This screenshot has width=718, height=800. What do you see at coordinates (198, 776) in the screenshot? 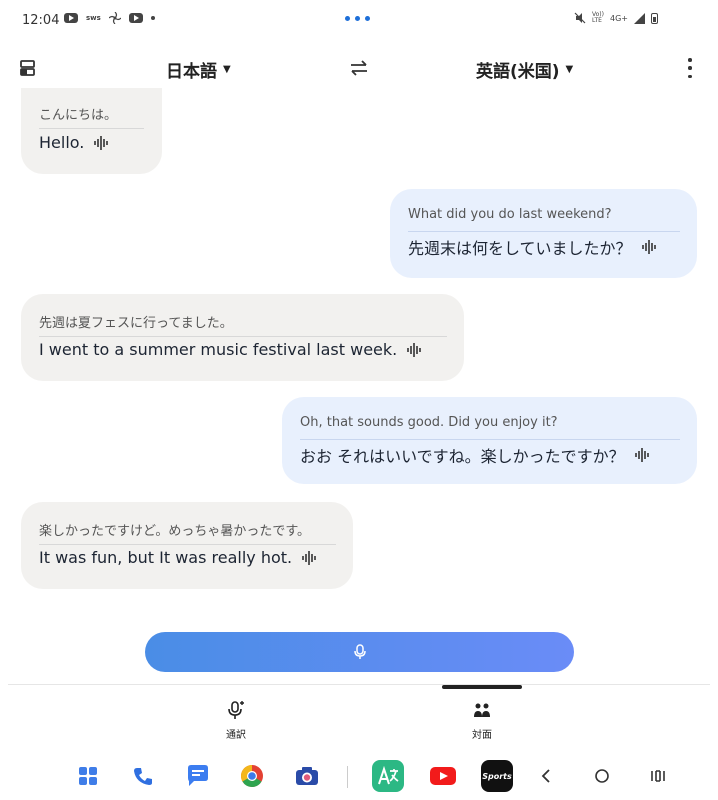
I see `messages-icon` at bounding box center [198, 776].